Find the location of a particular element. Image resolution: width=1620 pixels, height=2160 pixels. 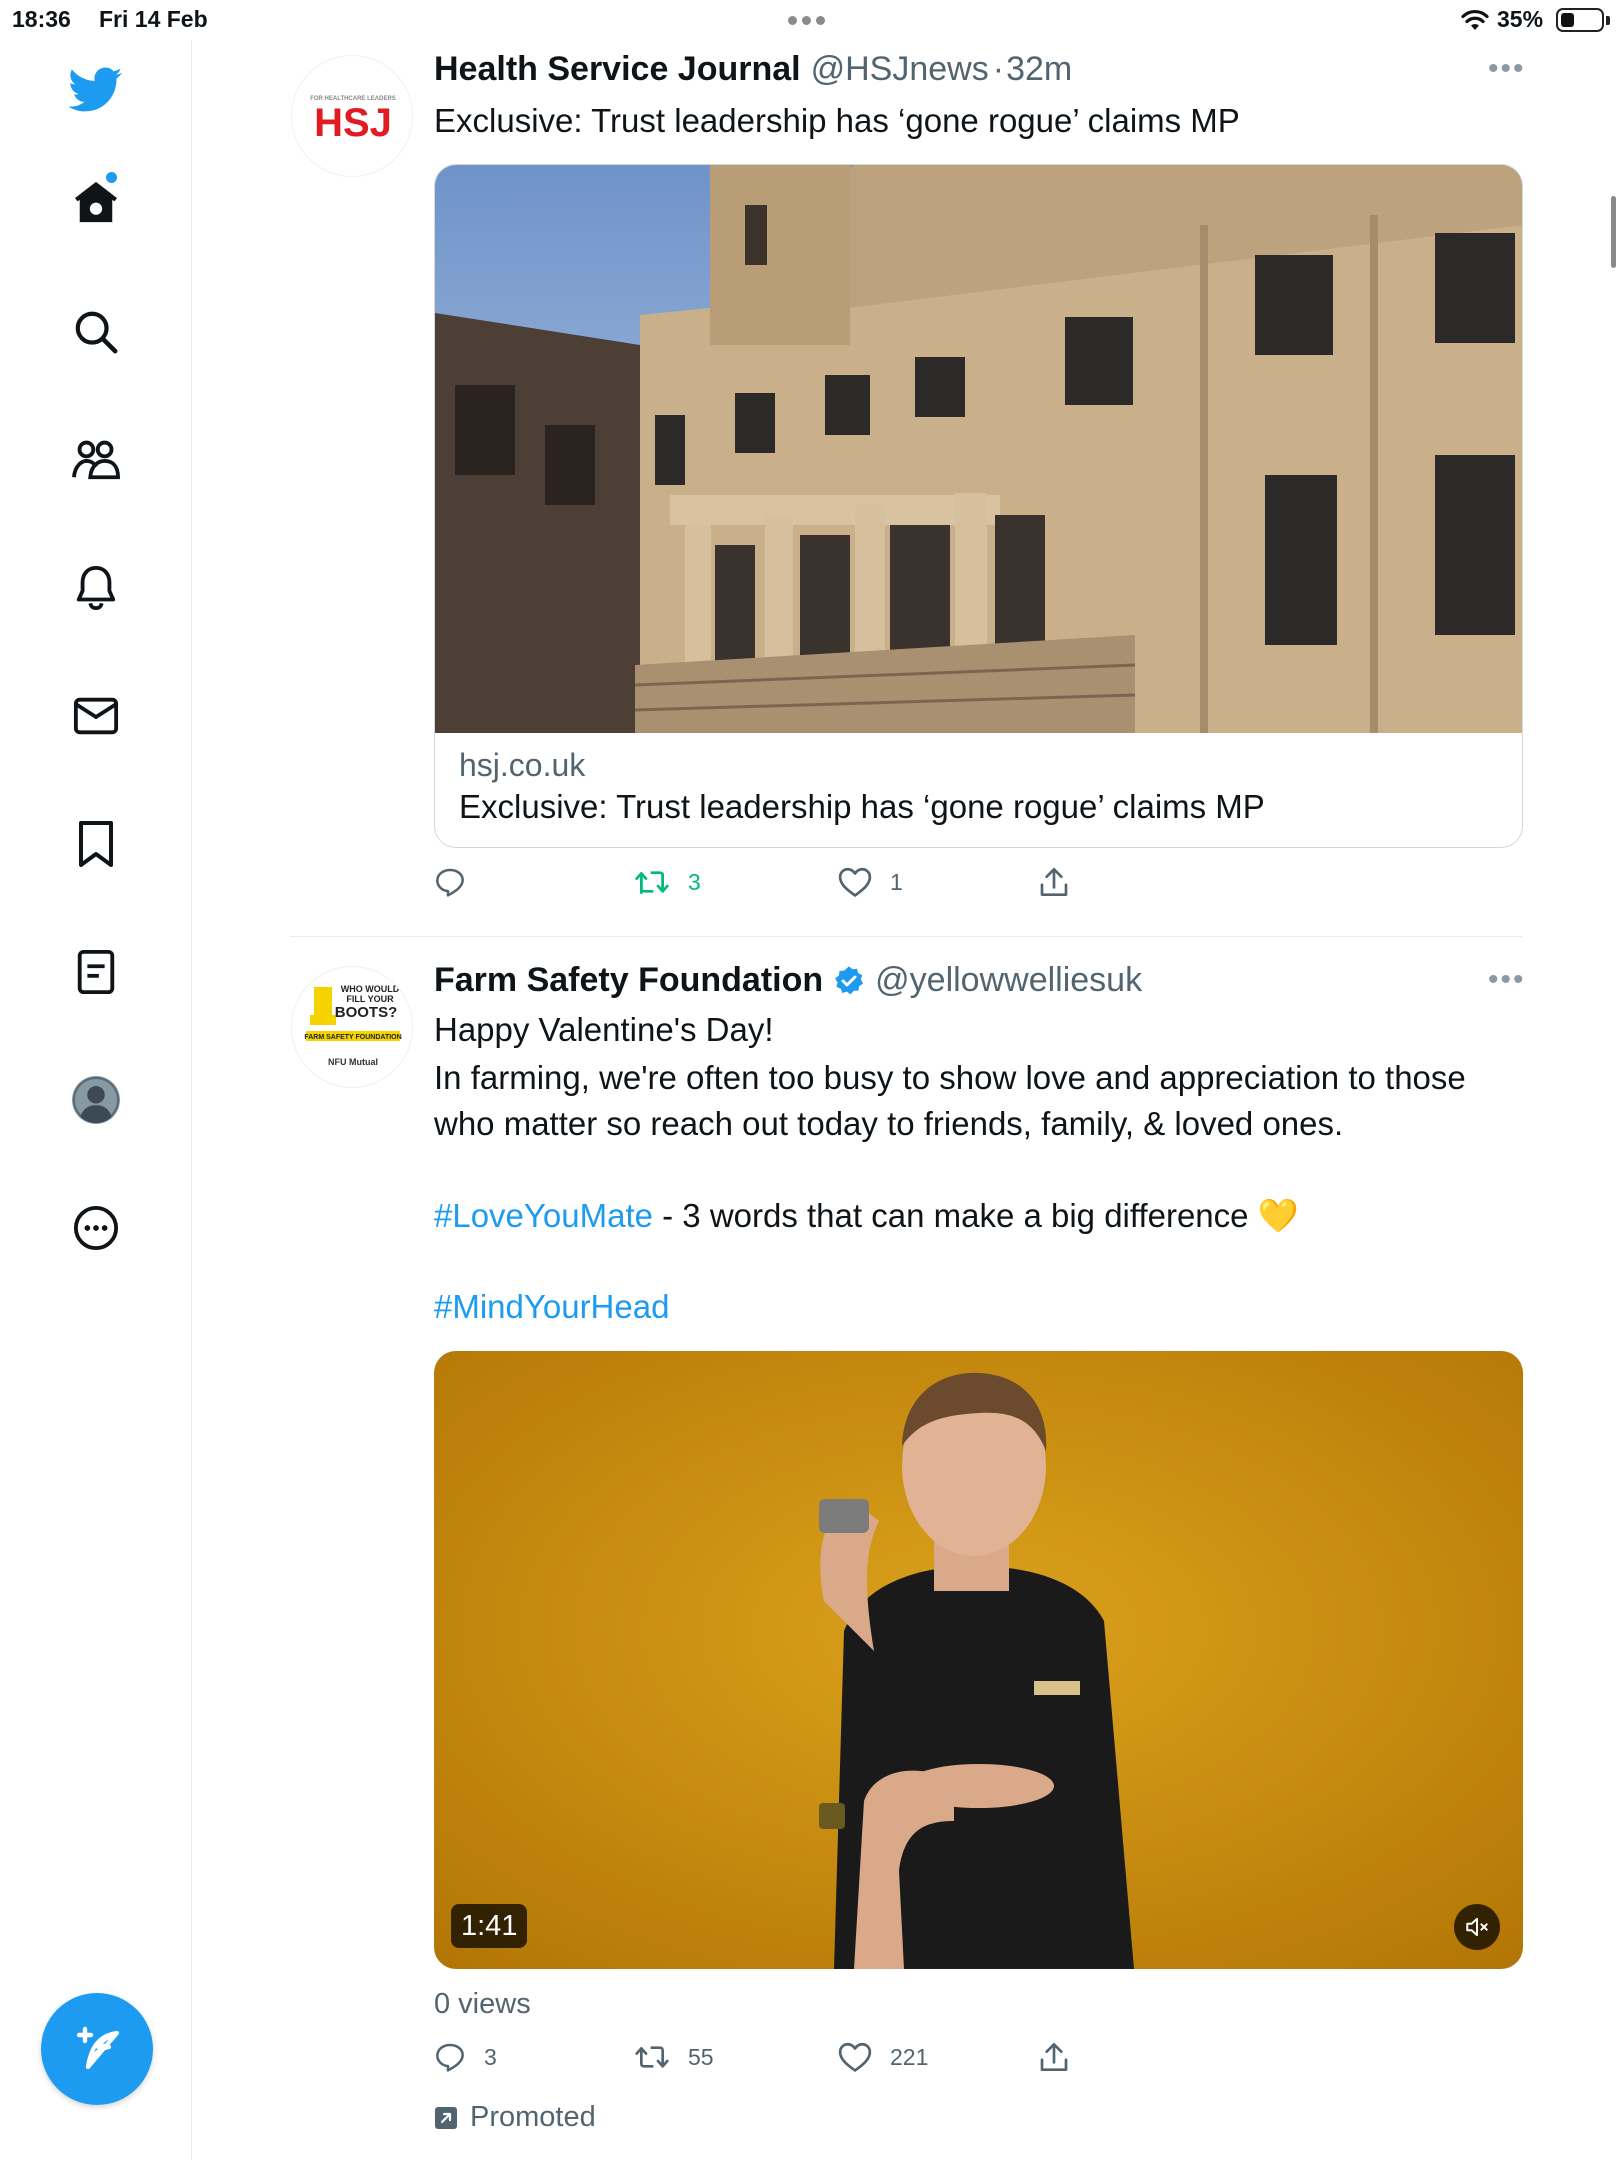

card-domain: hsj.co.uk is located at coordinates (522, 765).